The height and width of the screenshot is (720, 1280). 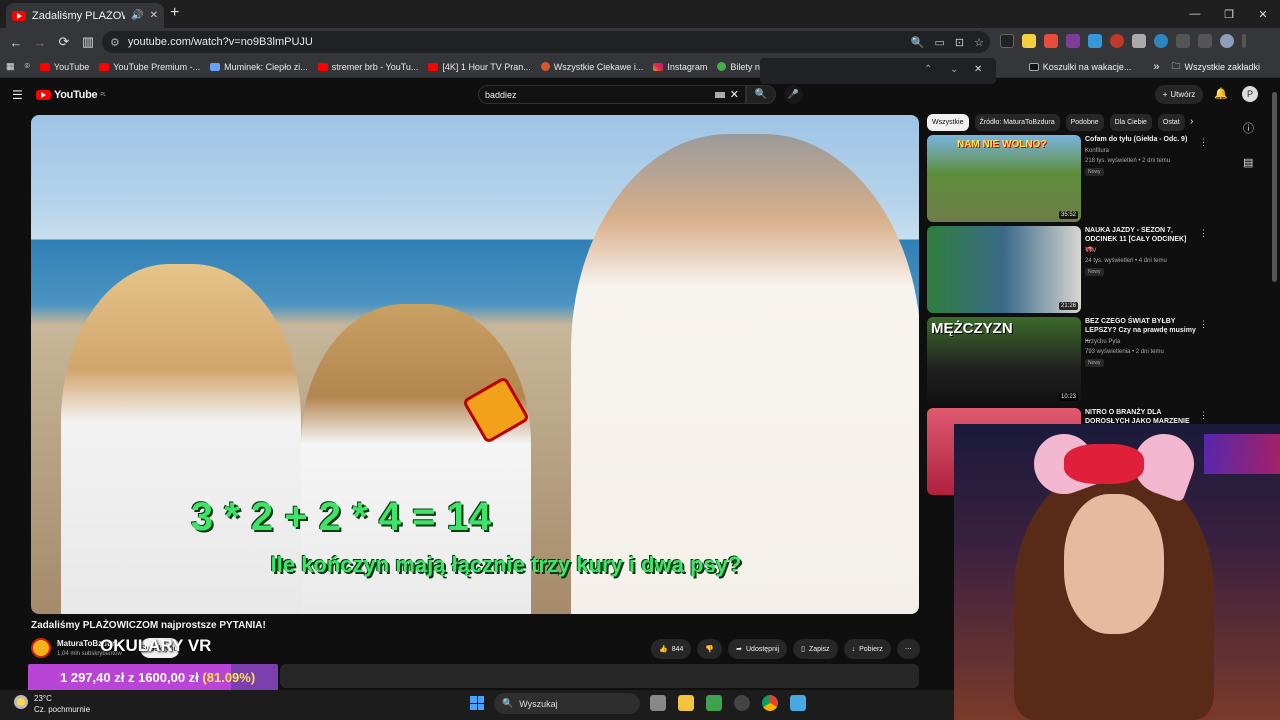 I want to click on weather-text: 23°C Cz. pochmurnie, so click(x=62, y=704).